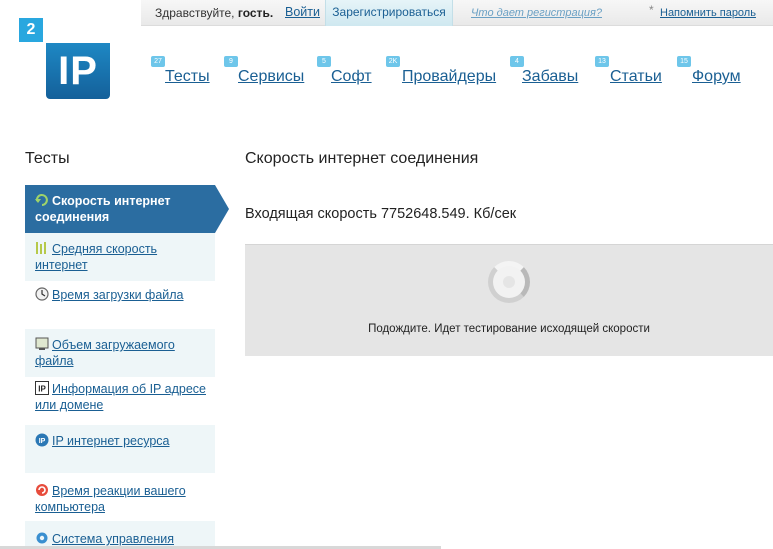 This screenshot has width=773, height=549. I want to click on greeting-prefix: Здравствуйте,, so click(195, 13).